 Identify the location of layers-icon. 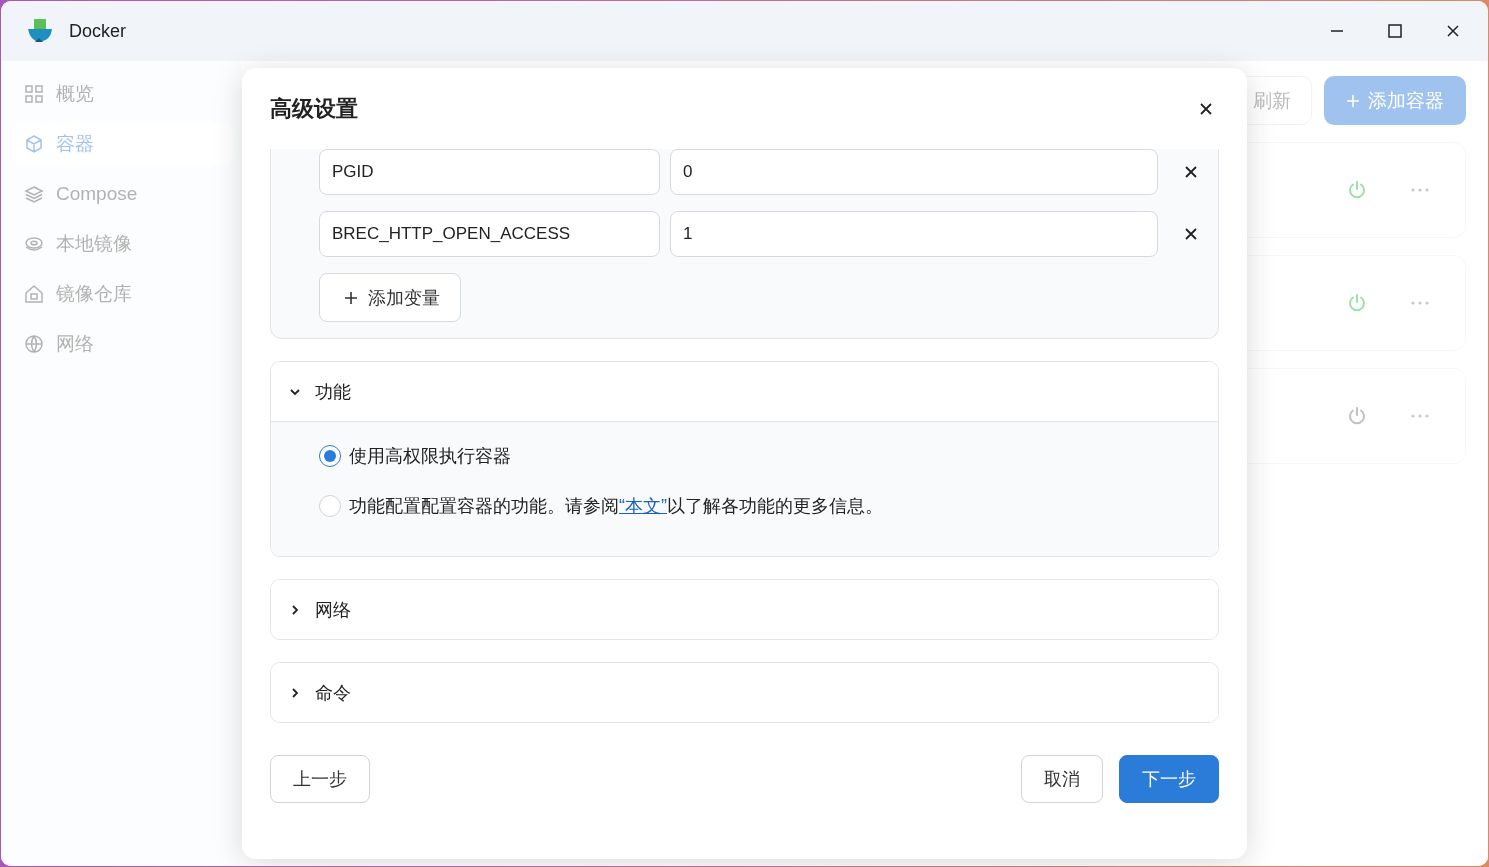
(34, 194).